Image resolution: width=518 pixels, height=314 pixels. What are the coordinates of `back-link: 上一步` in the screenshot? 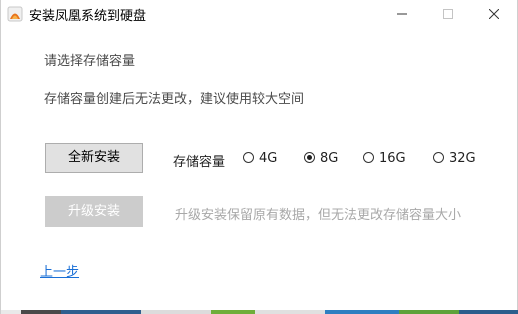 It's located at (59, 270).